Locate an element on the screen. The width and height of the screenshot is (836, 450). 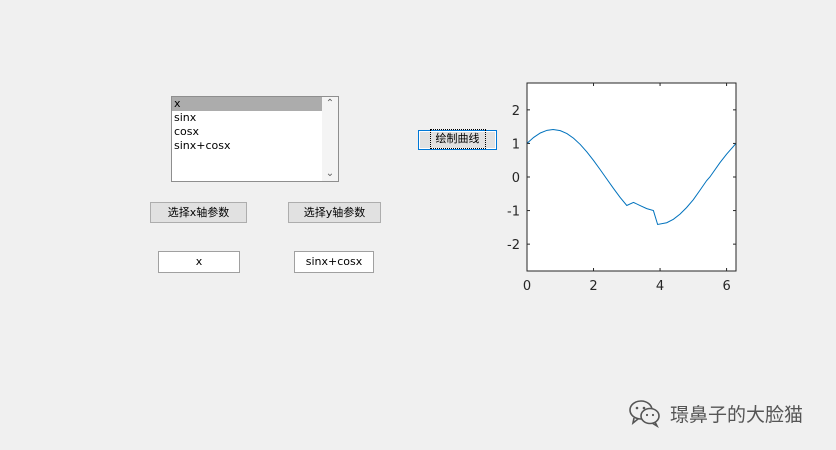
y-tick-label: -2 is located at coordinates (513, 245).